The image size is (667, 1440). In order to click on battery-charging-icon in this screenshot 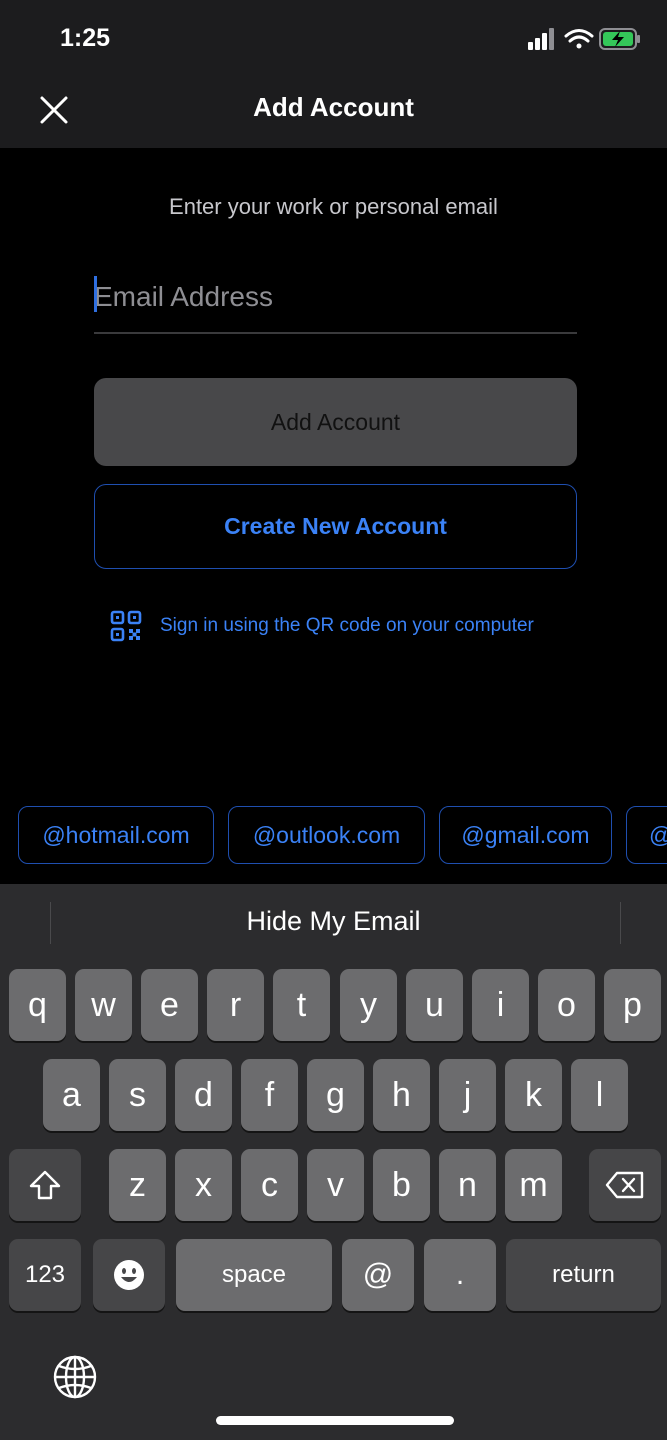, I will do `click(619, 39)`.